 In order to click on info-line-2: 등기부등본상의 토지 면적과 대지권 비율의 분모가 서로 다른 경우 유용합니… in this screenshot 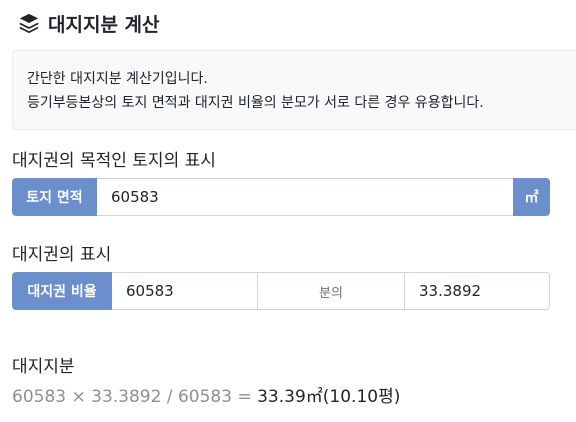, I will do `click(255, 103)`.